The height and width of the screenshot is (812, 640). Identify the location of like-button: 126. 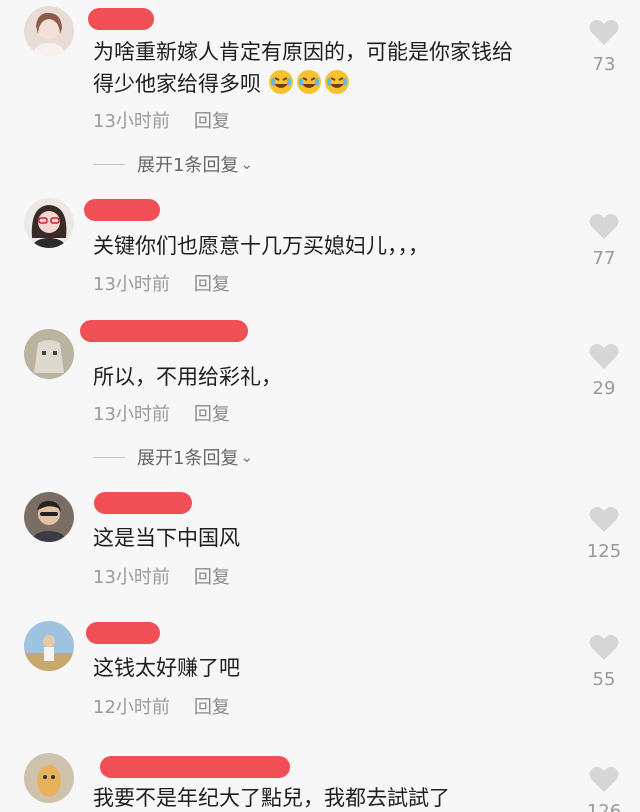
(604, 788).